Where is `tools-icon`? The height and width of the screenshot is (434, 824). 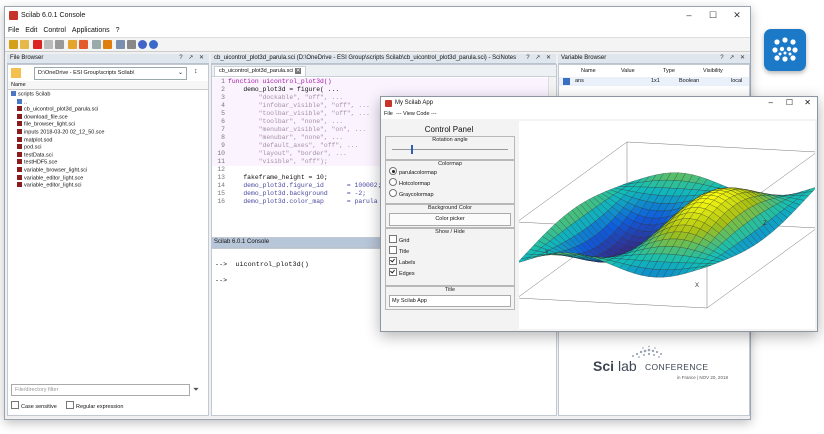
tools-icon is located at coordinates (131, 44).